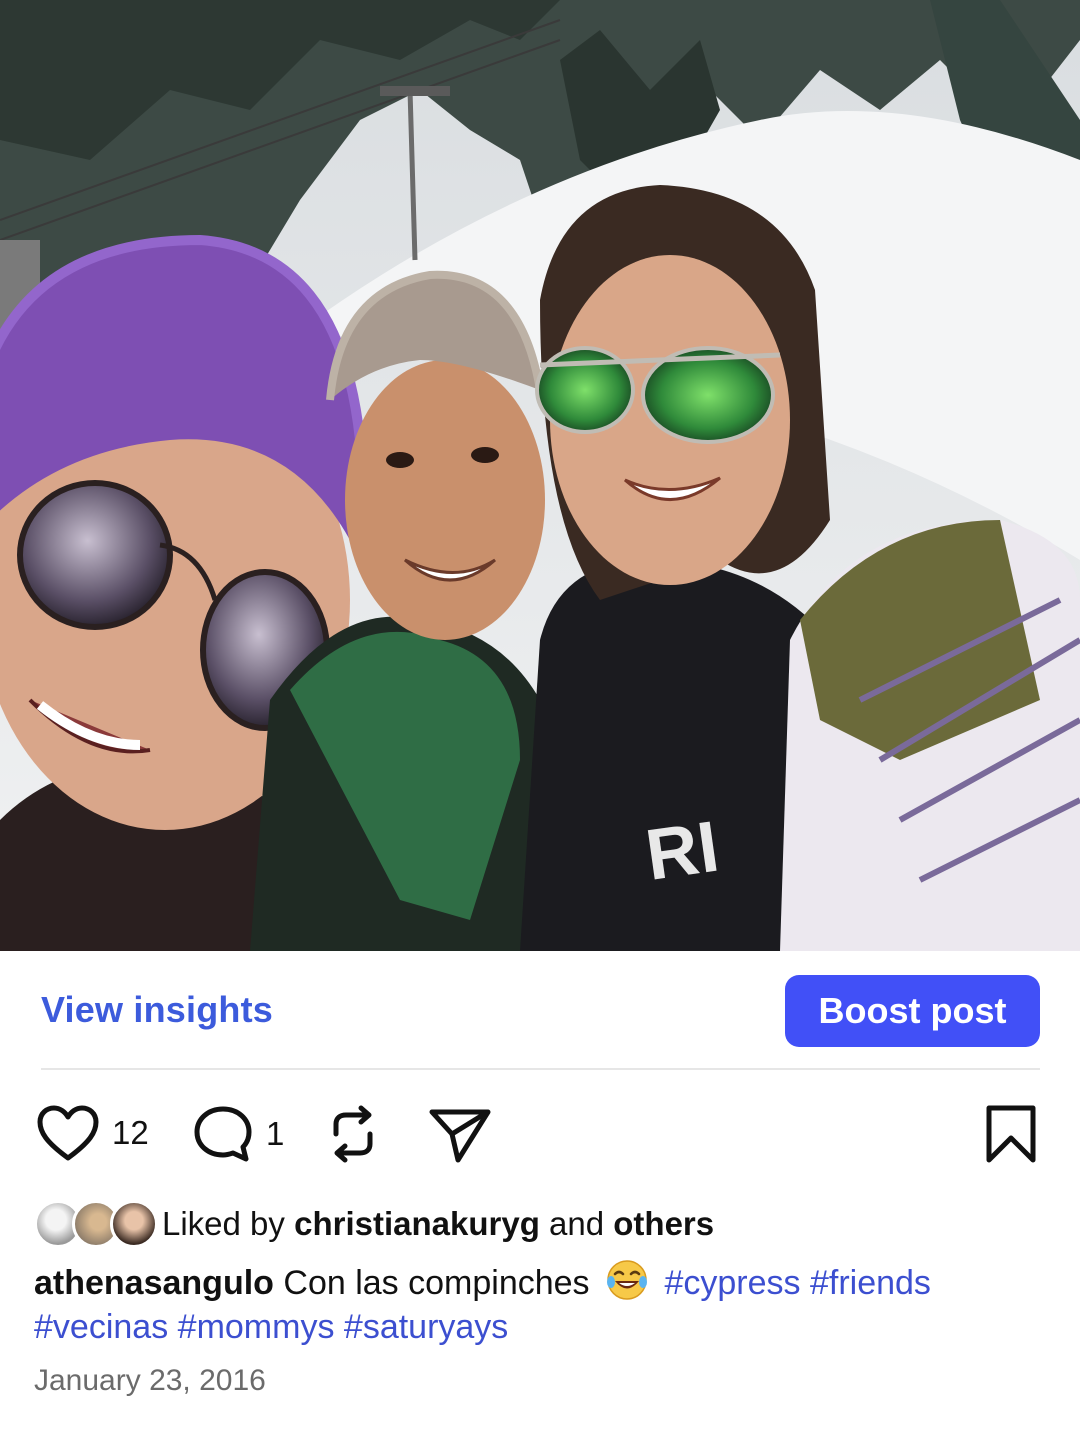  I want to click on paper-plane-icon, so click(460, 1136).